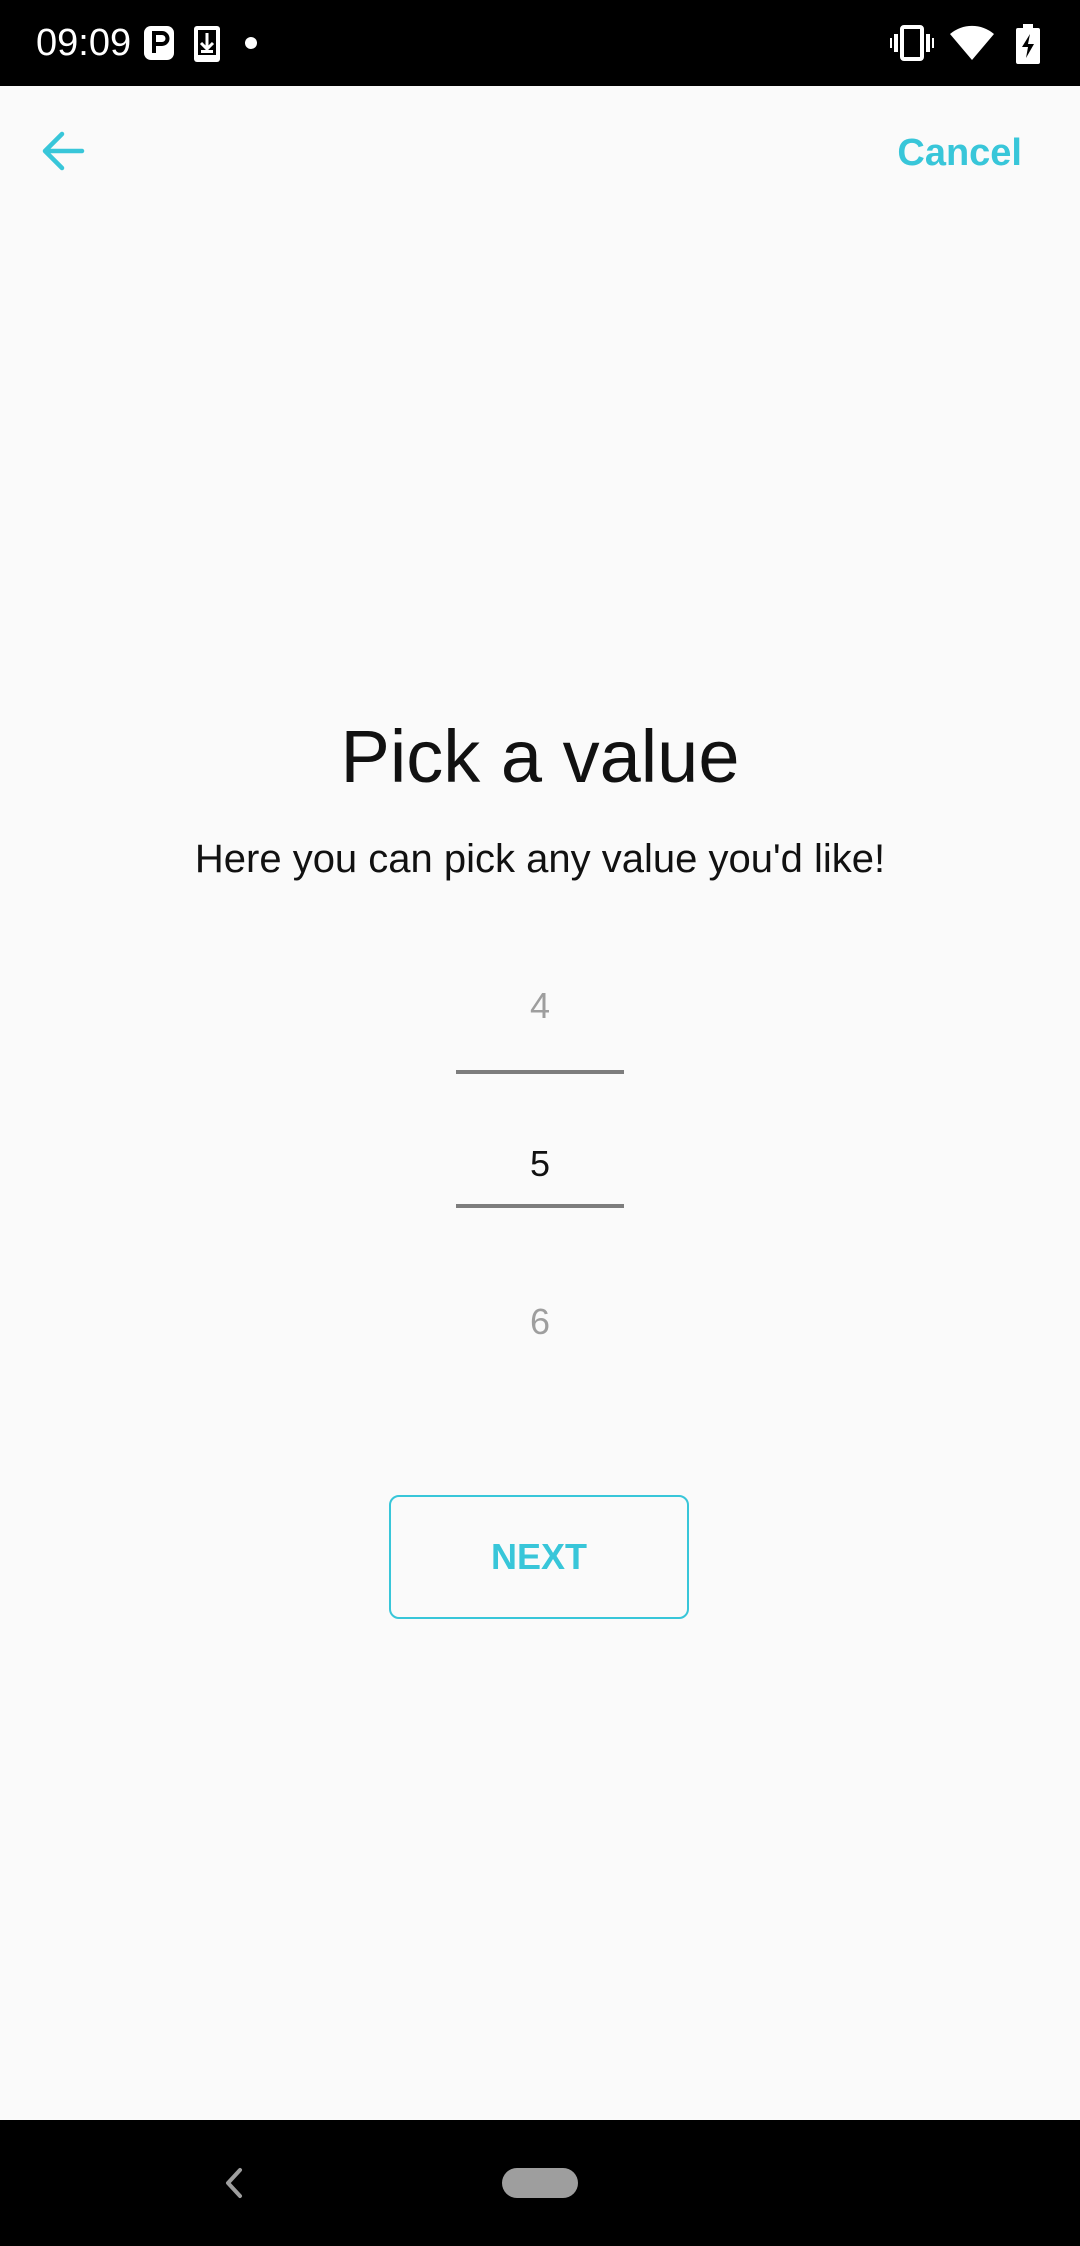  What do you see at coordinates (159, 43) in the screenshot?
I see `parking-icon` at bounding box center [159, 43].